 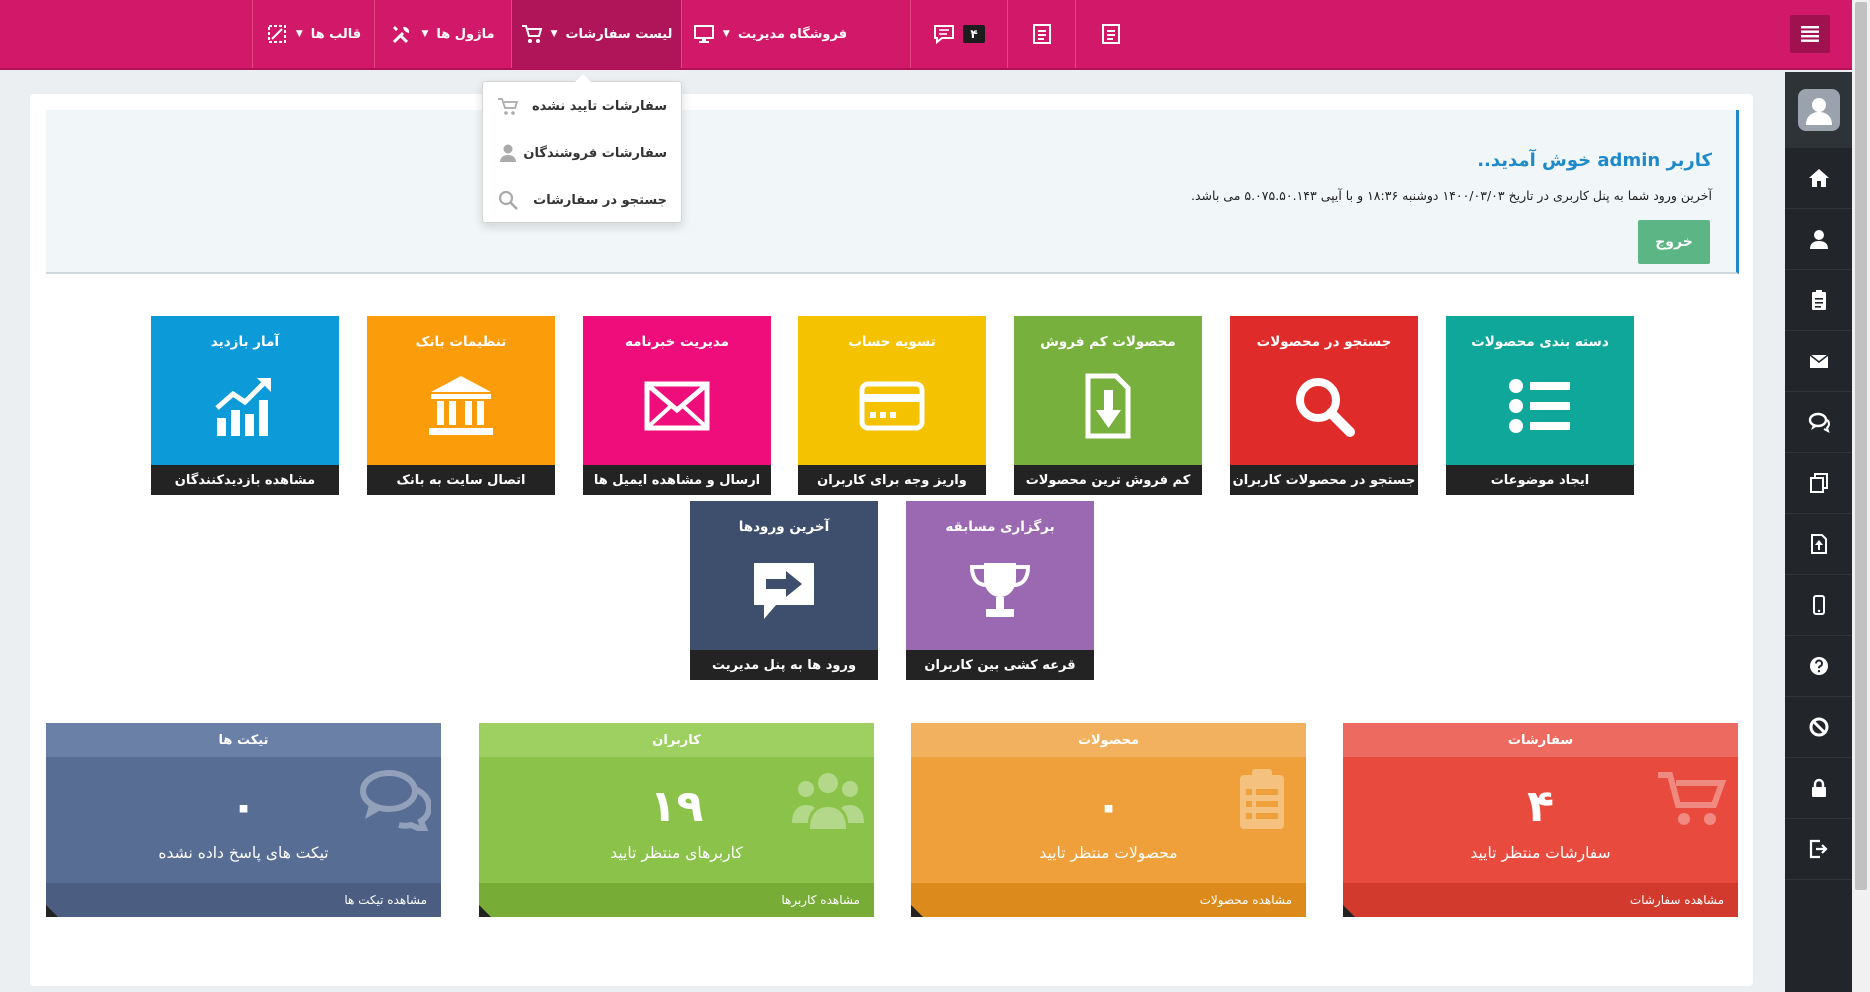 I want to click on upload-icon, so click(x=1818, y=544).